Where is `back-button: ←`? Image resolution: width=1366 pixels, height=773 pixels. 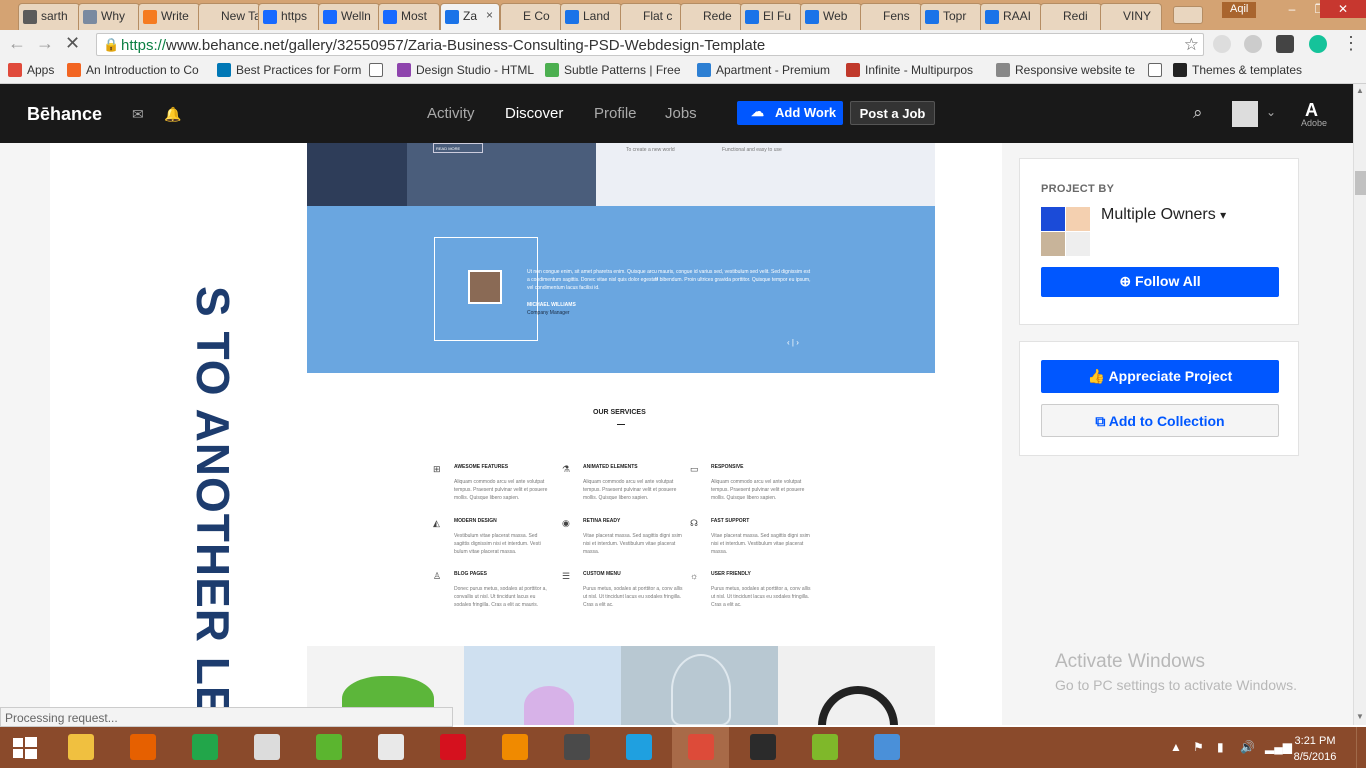 back-button: ← is located at coordinates (17, 43).